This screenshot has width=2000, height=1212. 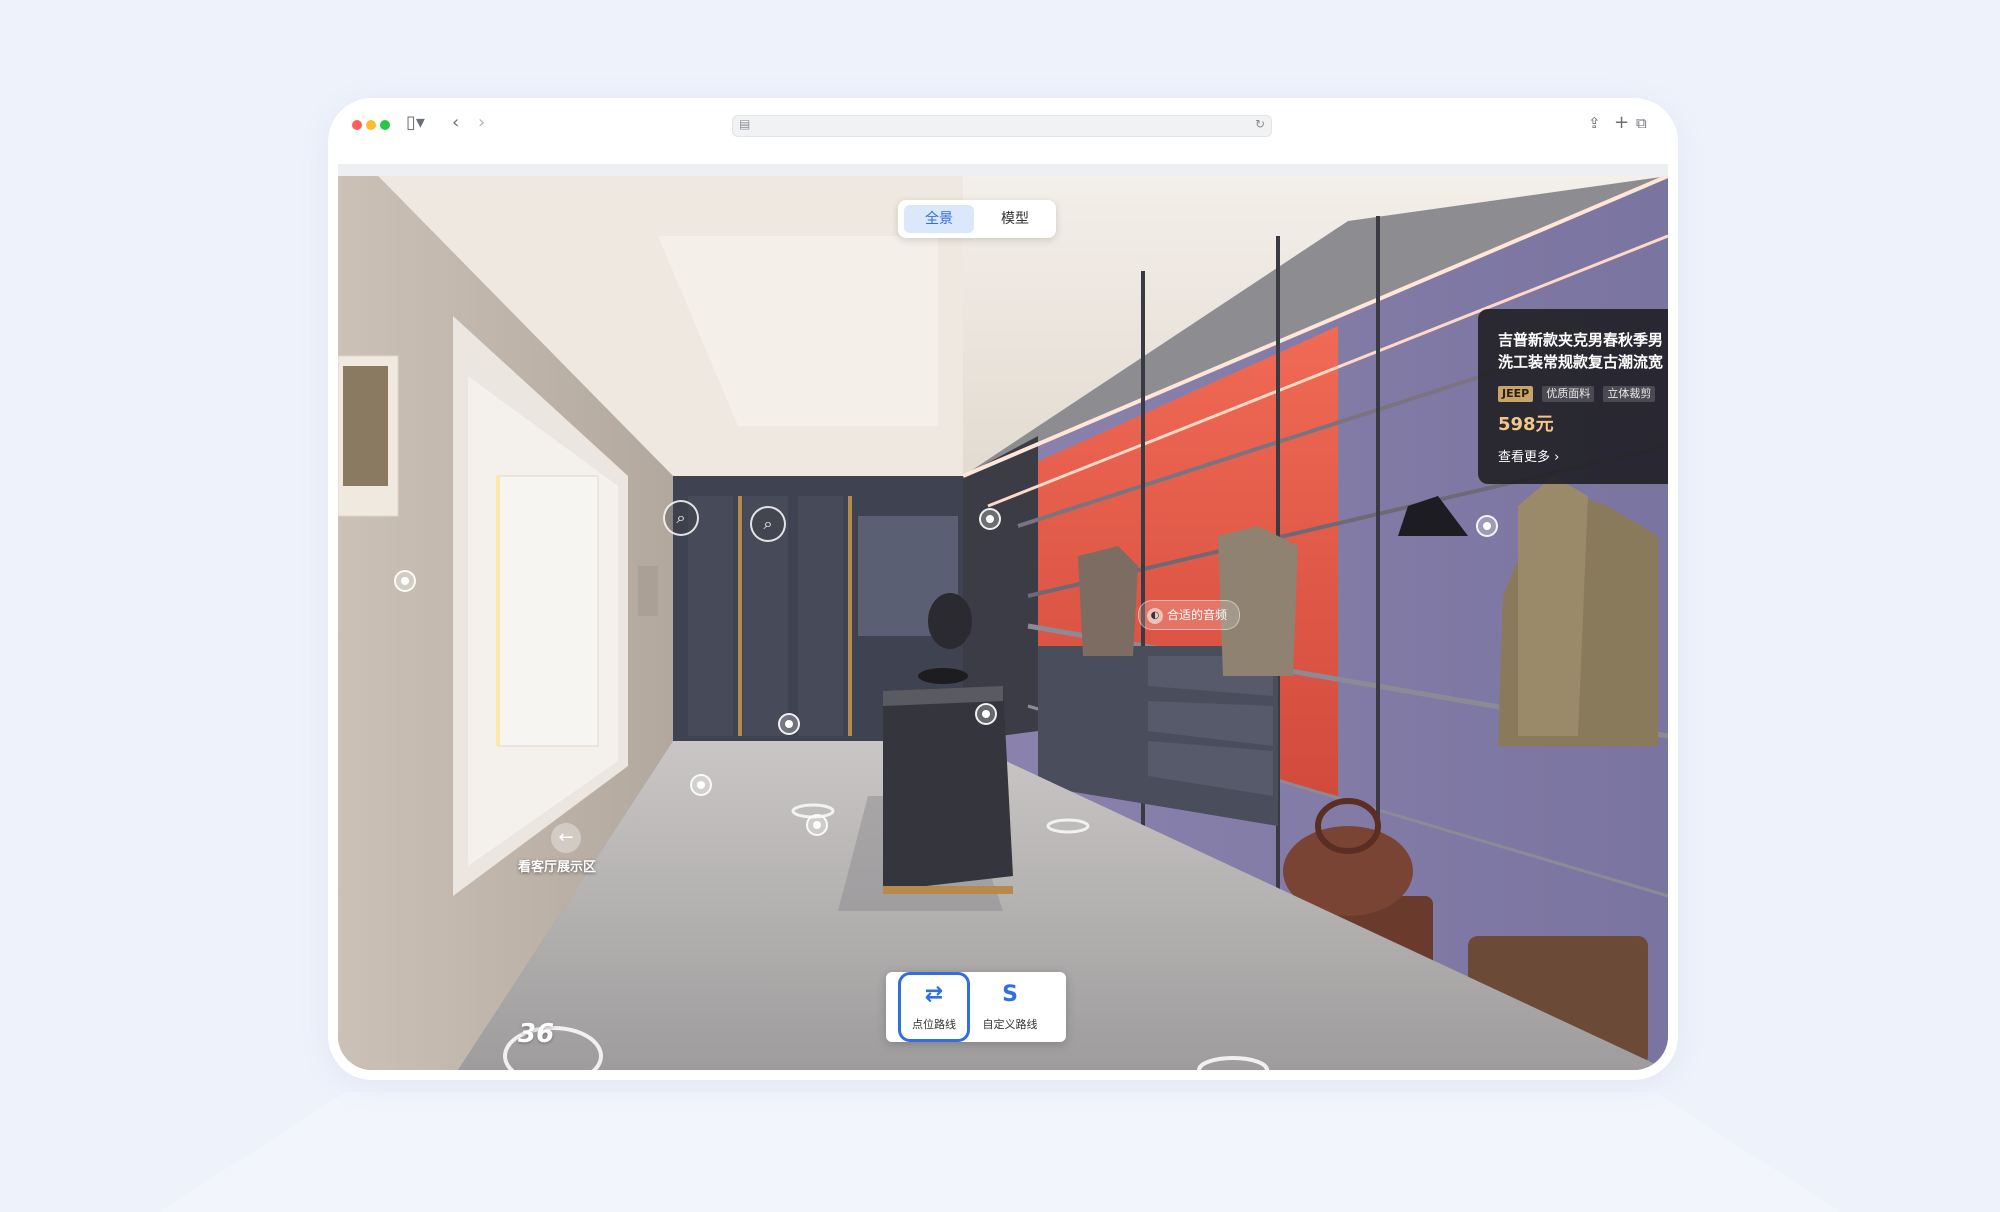 I want to click on back-icon: ‹, so click(x=455, y=123).